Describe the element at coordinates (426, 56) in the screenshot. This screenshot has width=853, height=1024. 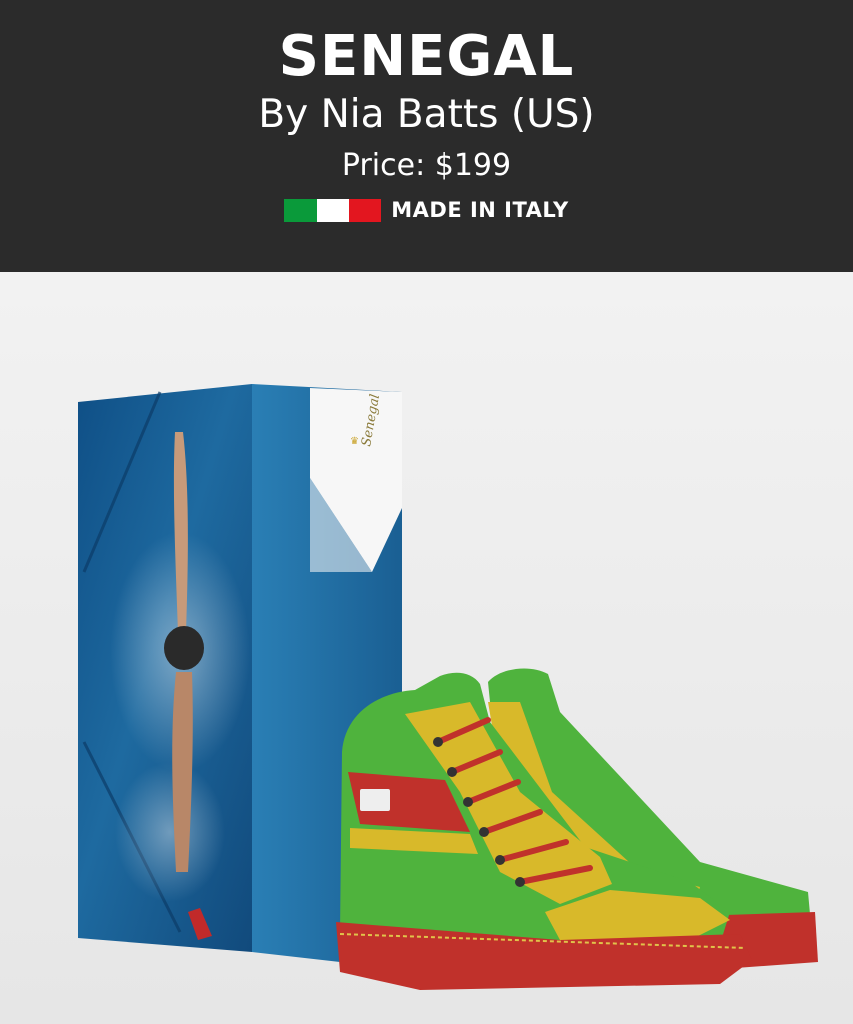
I see `product-title: SENEGAL` at that location.